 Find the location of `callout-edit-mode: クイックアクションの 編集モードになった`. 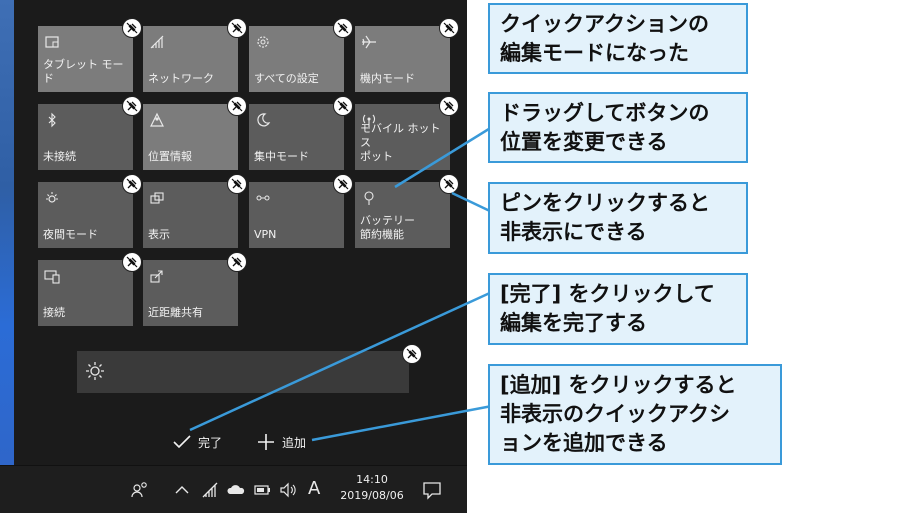

callout-edit-mode: クイックアクションの 編集モードになった is located at coordinates (618, 38).